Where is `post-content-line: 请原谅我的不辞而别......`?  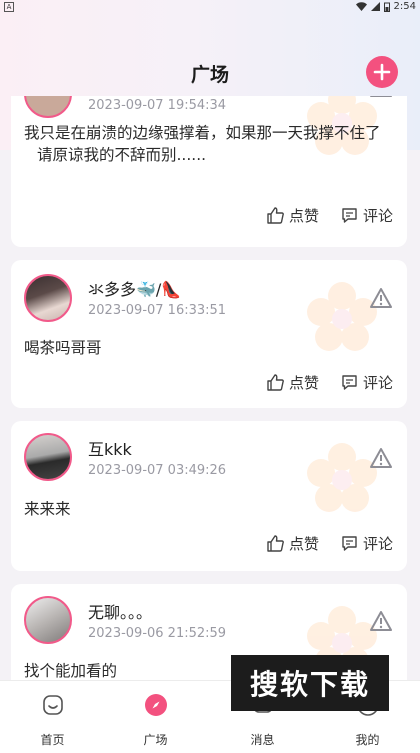
post-content-line: 请原谅我的不辞而别...... is located at coordinates (122, 155).